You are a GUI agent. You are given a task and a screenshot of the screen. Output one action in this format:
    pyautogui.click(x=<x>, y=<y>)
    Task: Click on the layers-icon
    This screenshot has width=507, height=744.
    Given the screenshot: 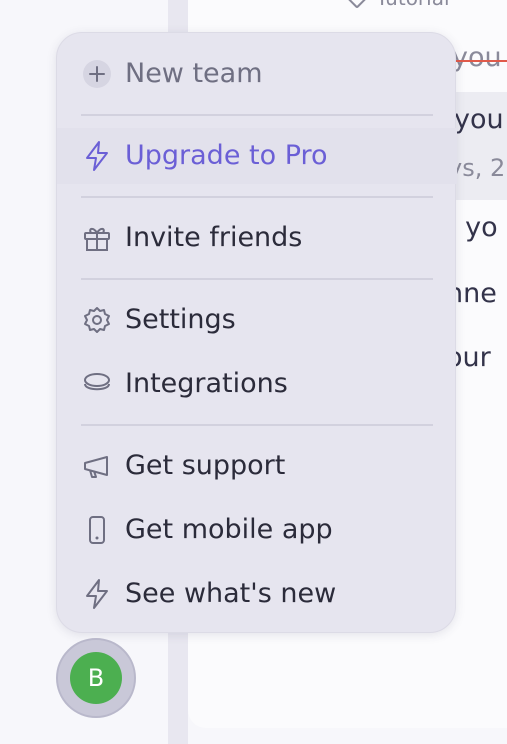 What is the action you would take?
    pyautogui.click(x=97, y=384)
    